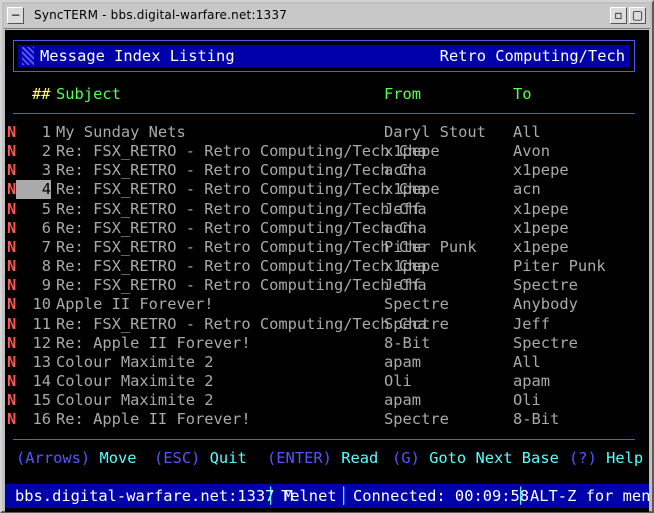 This screenshot has height=513, width=654. Describe the element at coordinates (327, 400) in the screenshot. I see `message-row: N 15 Colour Maximite 2 apam Oli` at that location.